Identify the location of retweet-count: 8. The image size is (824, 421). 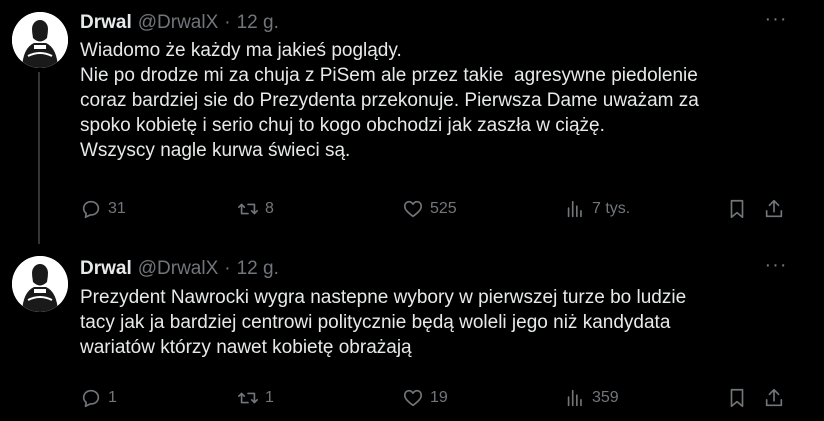
(269, 208).